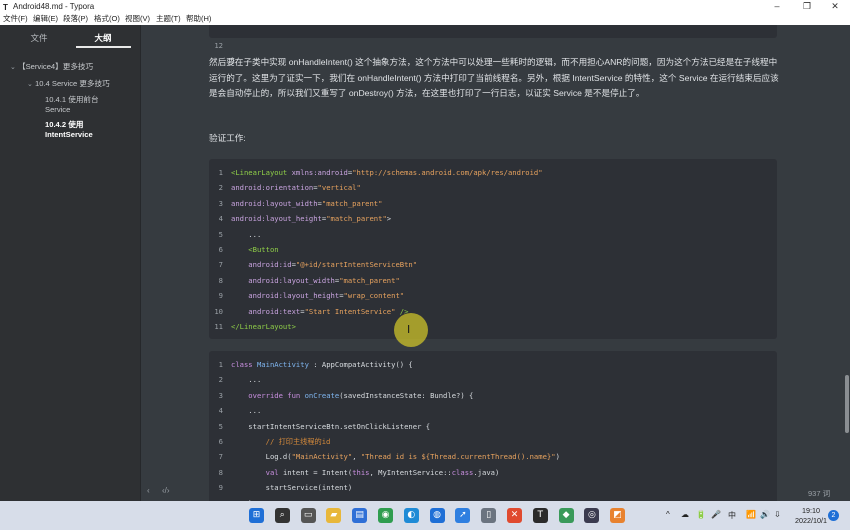 This screenshot has width=850, height=530. Describe the element at coordinates (58, 109) in the screenshot. I see `outline-label: Service` at that location.